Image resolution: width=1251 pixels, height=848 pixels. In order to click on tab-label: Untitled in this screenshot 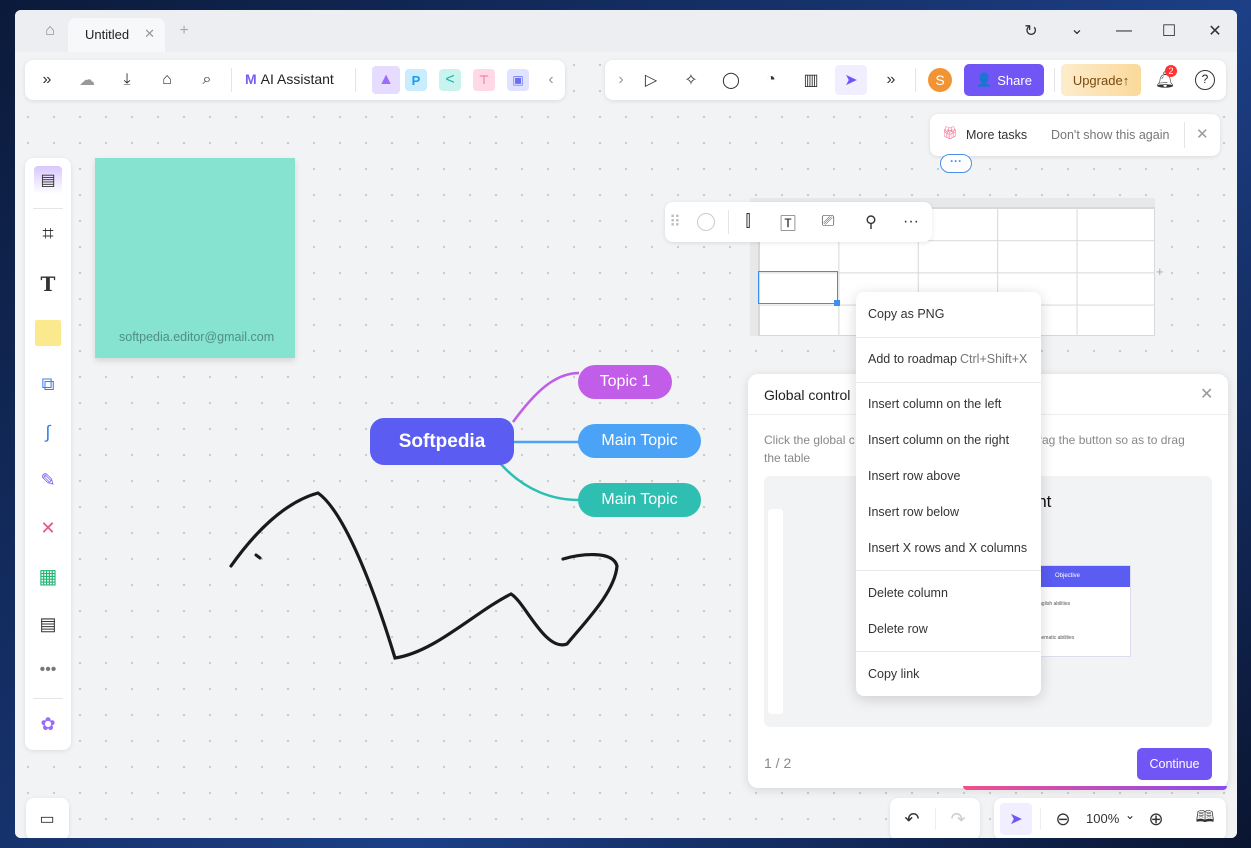, I will do `click(107, 34)`.